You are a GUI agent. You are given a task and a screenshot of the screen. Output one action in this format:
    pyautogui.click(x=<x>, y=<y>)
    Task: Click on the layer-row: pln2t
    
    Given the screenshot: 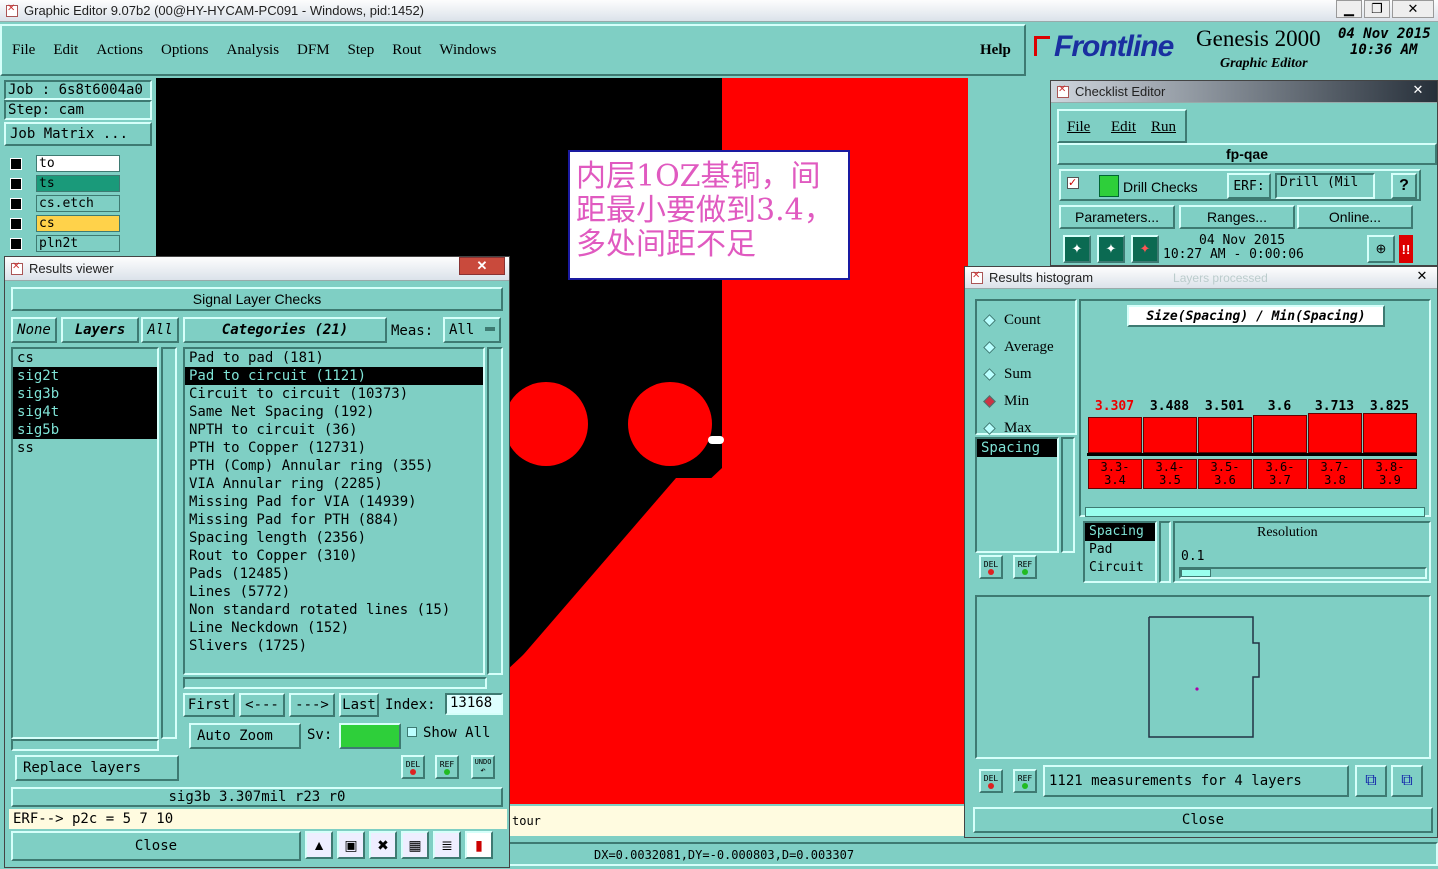 What is the action you would take?
    pyautogui.click(x=79, y=243)
    